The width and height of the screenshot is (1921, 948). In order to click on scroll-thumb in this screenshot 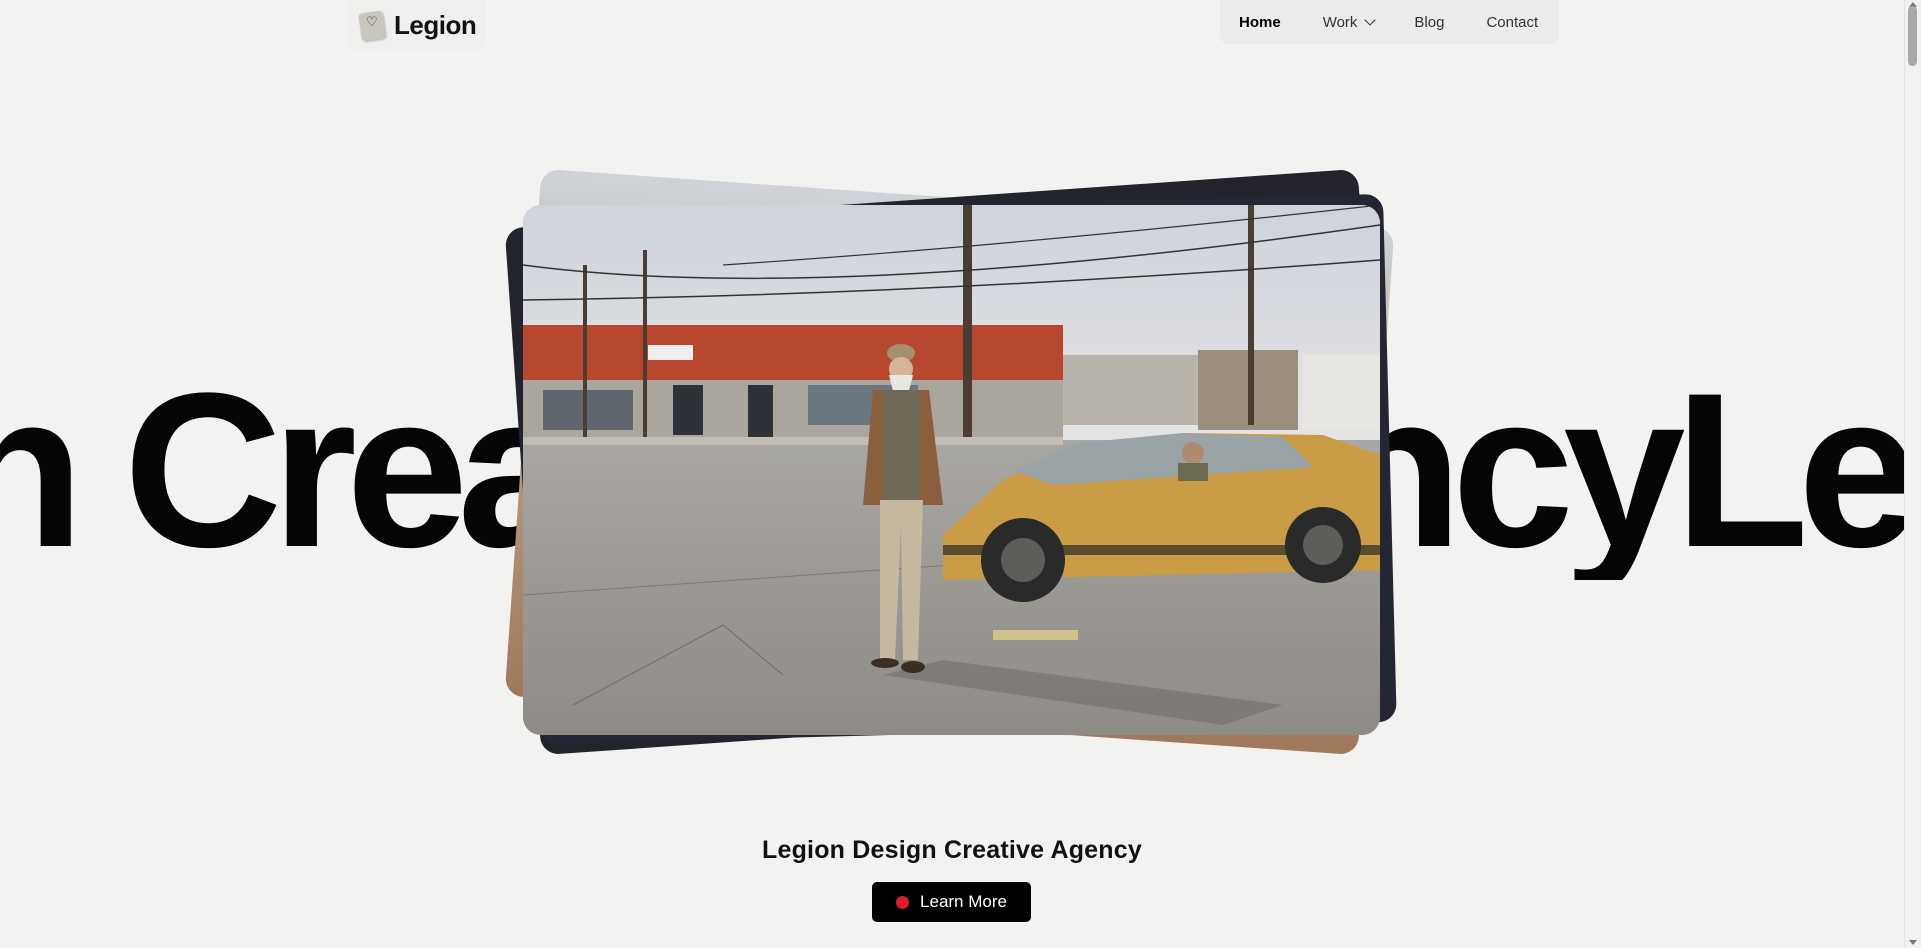, I will do `click(1912, 36)`.